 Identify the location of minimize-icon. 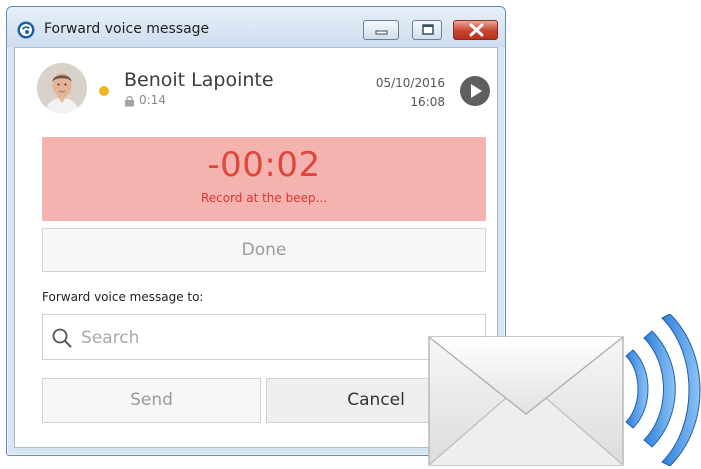
(381, 32).